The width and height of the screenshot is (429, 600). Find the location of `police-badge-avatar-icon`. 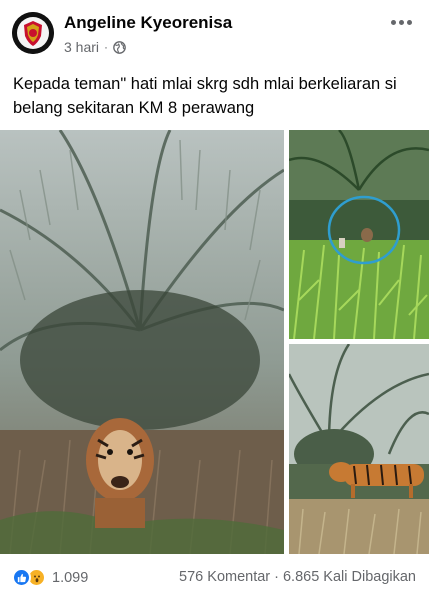

police-badge-avatar-icon is located at coordinates (33, 33).